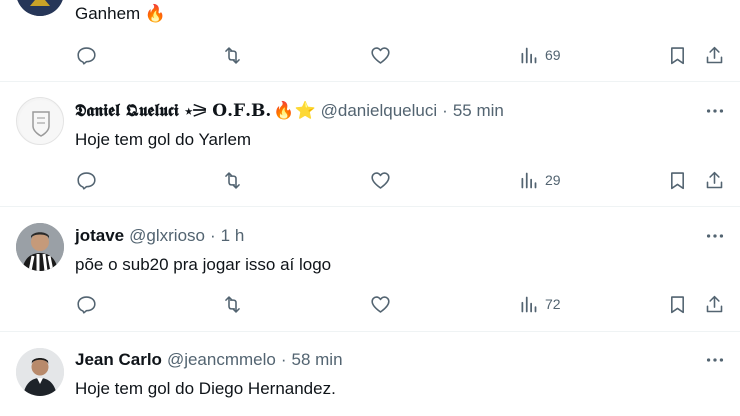 This screenshot has height=416, width=740. What do you see at coordinates (205, 388) in the screenshot?
I see `tweet-text: Hoje tem gol do Diego Hernandez.` at bounding box center [205, 388].